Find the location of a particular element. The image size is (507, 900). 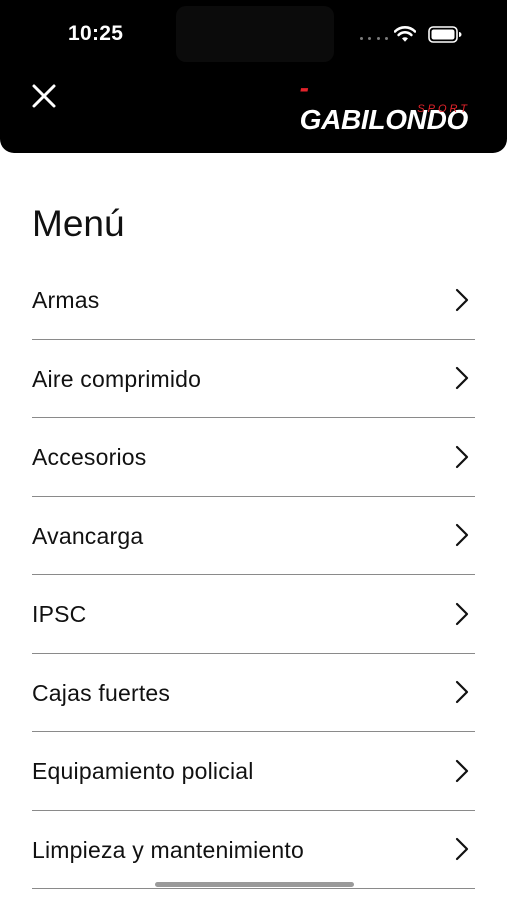

page-title: Menú is located at coordinates (78, 223).